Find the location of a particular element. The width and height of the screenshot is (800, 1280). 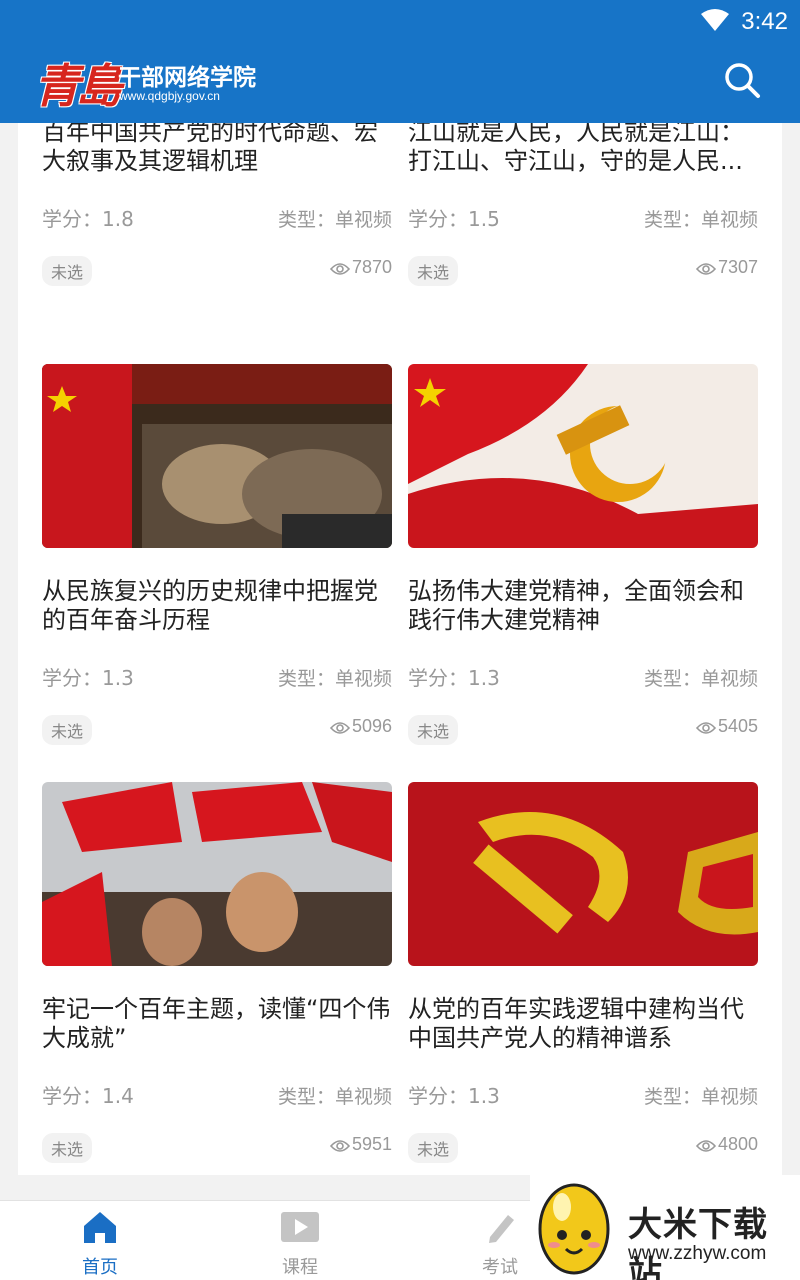

view-count-value: 4800 is located at coordinates (737, 1144).